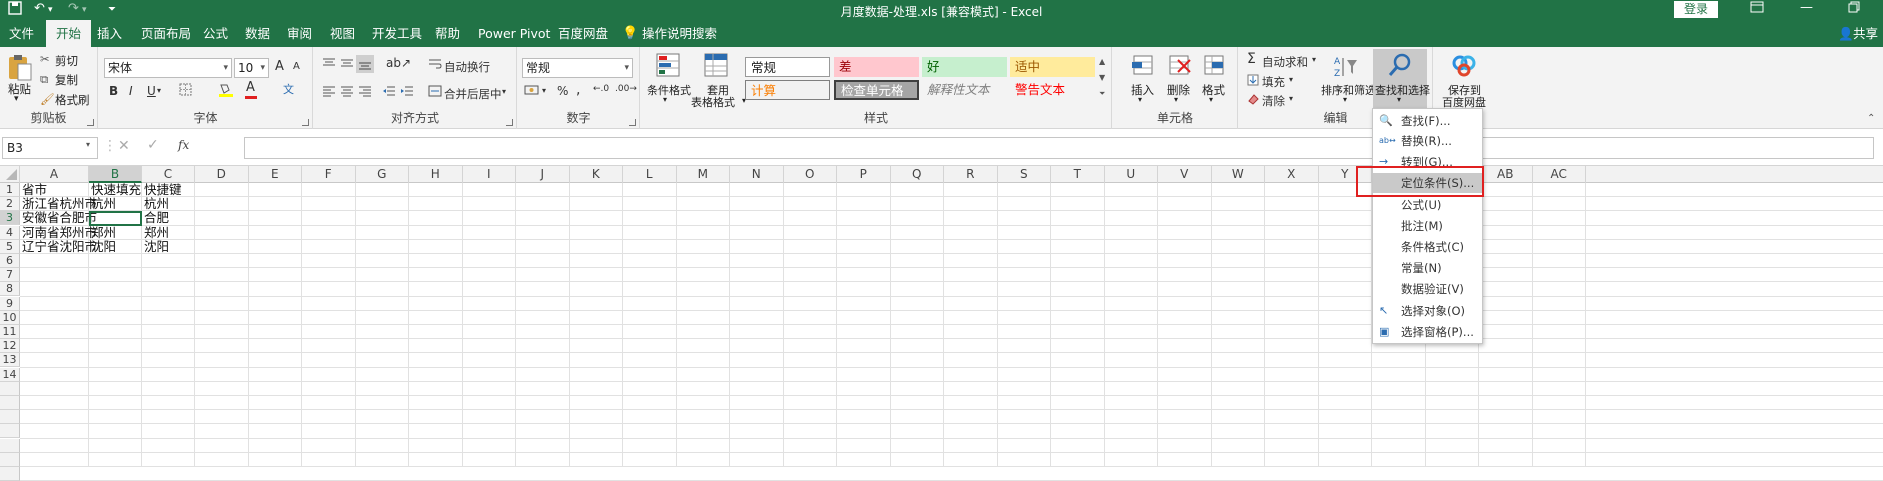 This screenshot has width=1883, height=481. Describe the element at coordinates (1024, 174) in the screenshot. I see `column-header: S` at that location.